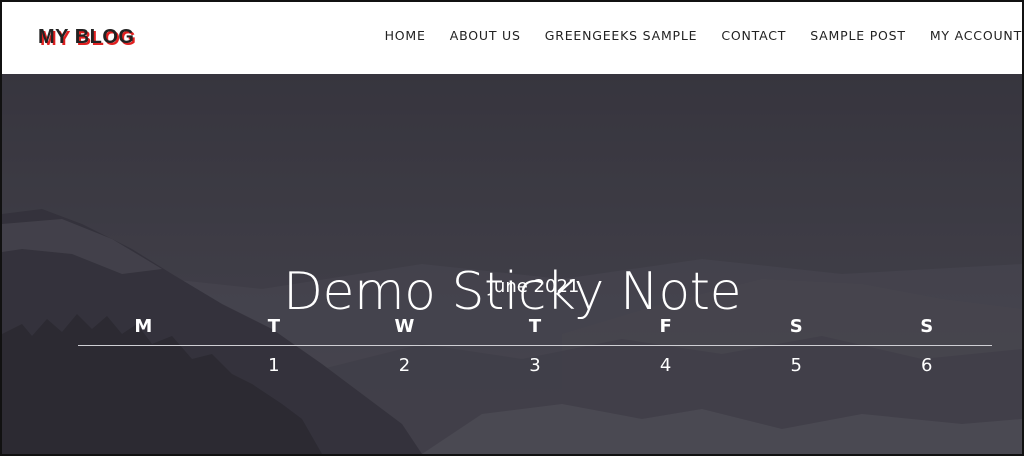  I want to click on nav-item-greengeeks-sample: GREENGEEKS SAMPLE, so click(621, 35).